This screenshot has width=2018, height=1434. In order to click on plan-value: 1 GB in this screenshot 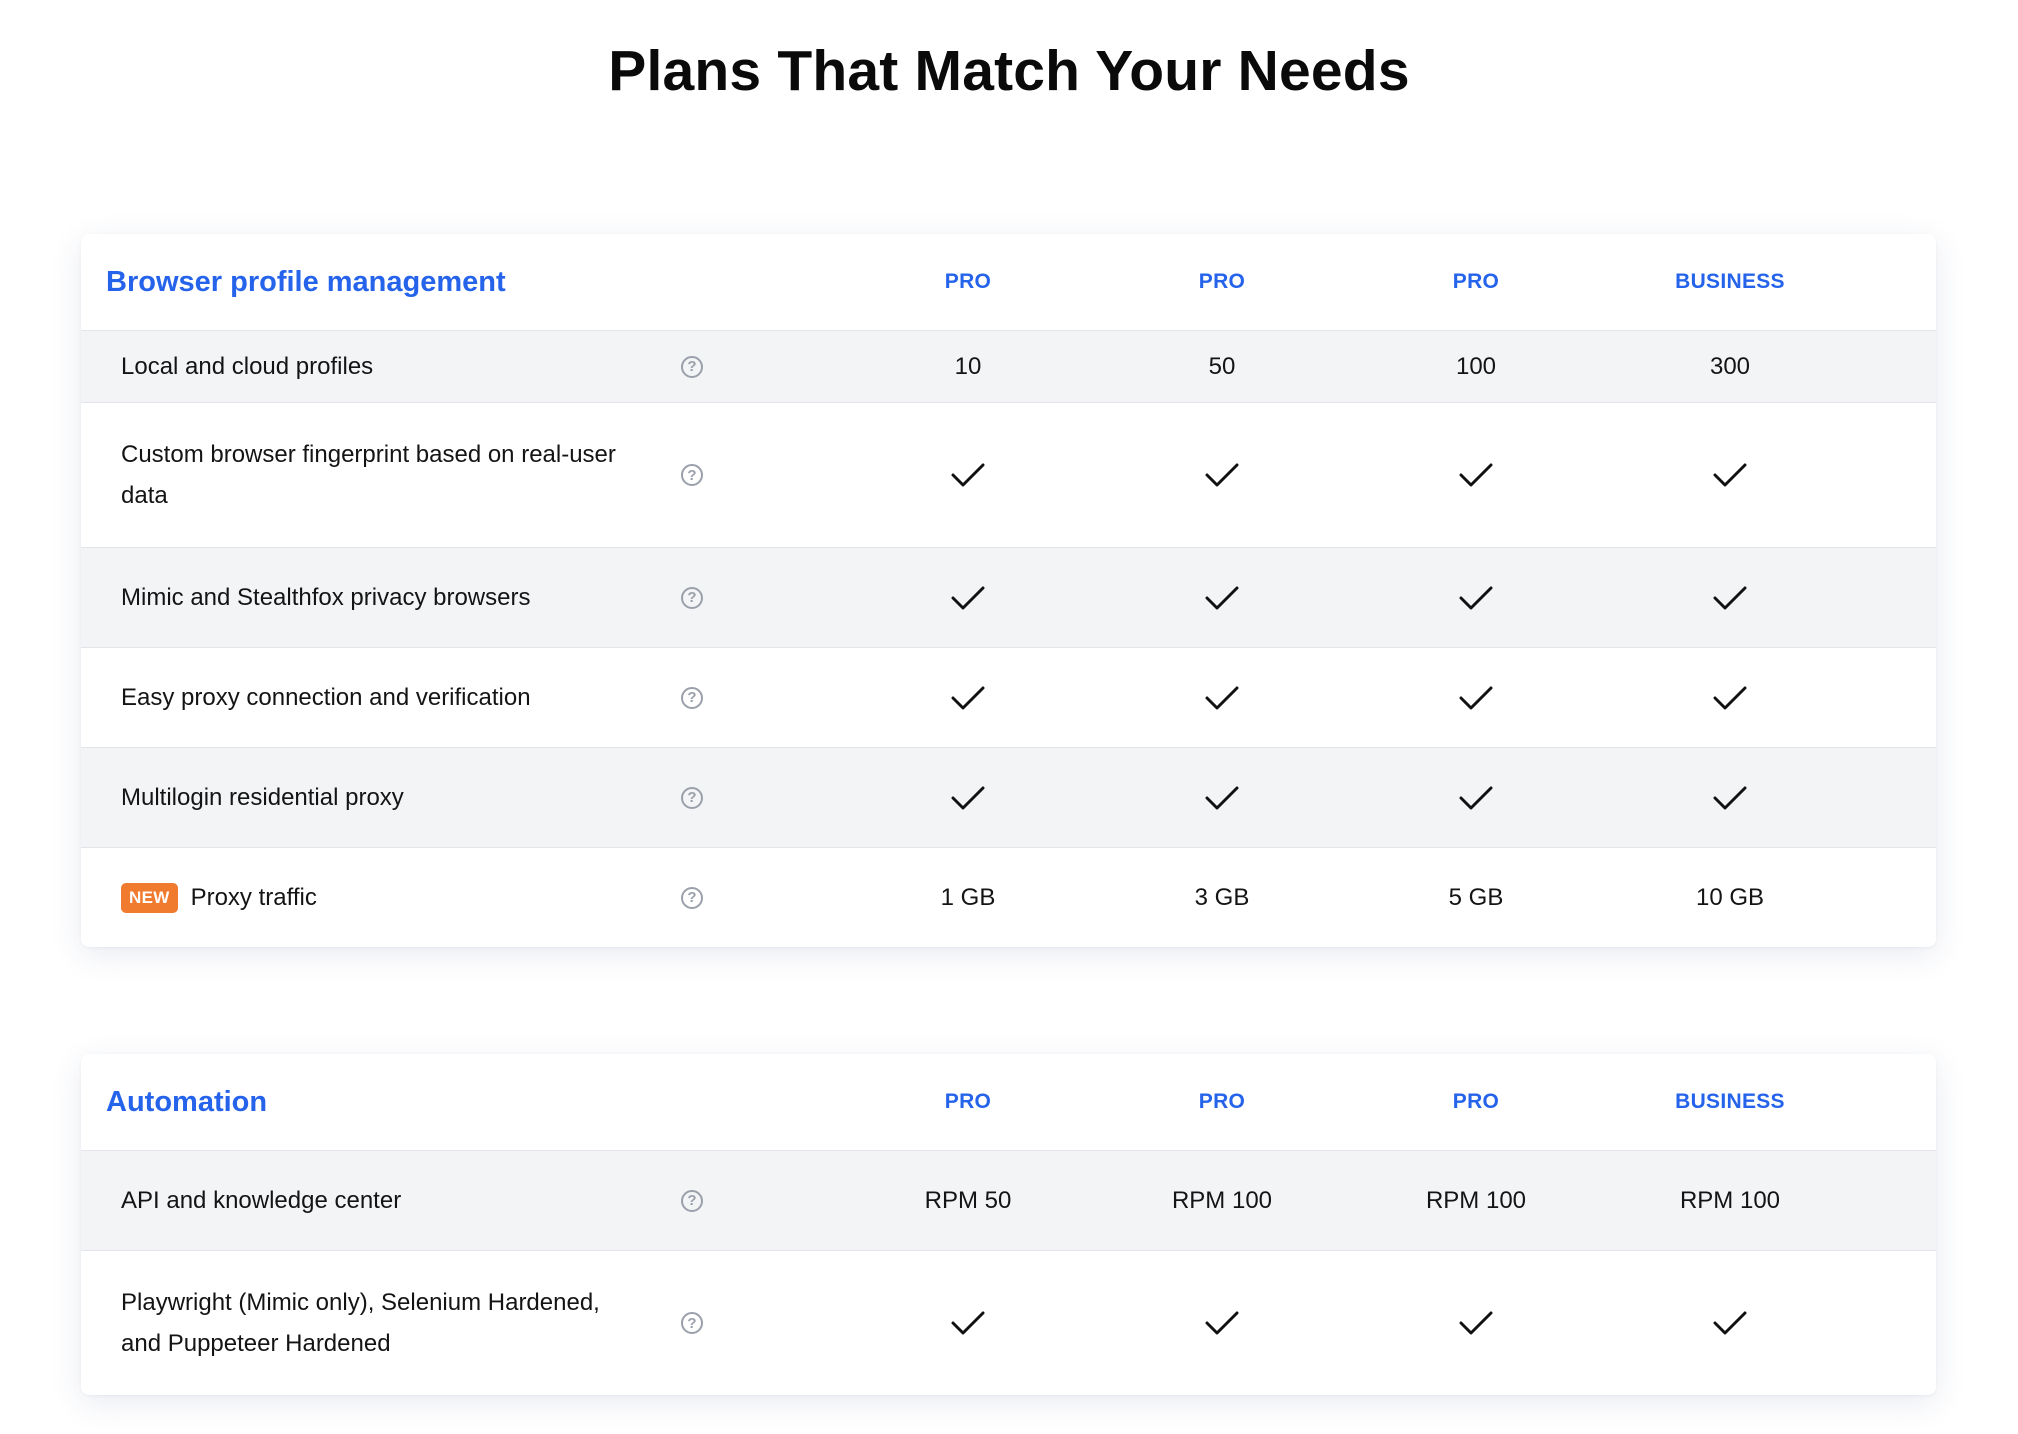, I will do `click(968, 897)`.